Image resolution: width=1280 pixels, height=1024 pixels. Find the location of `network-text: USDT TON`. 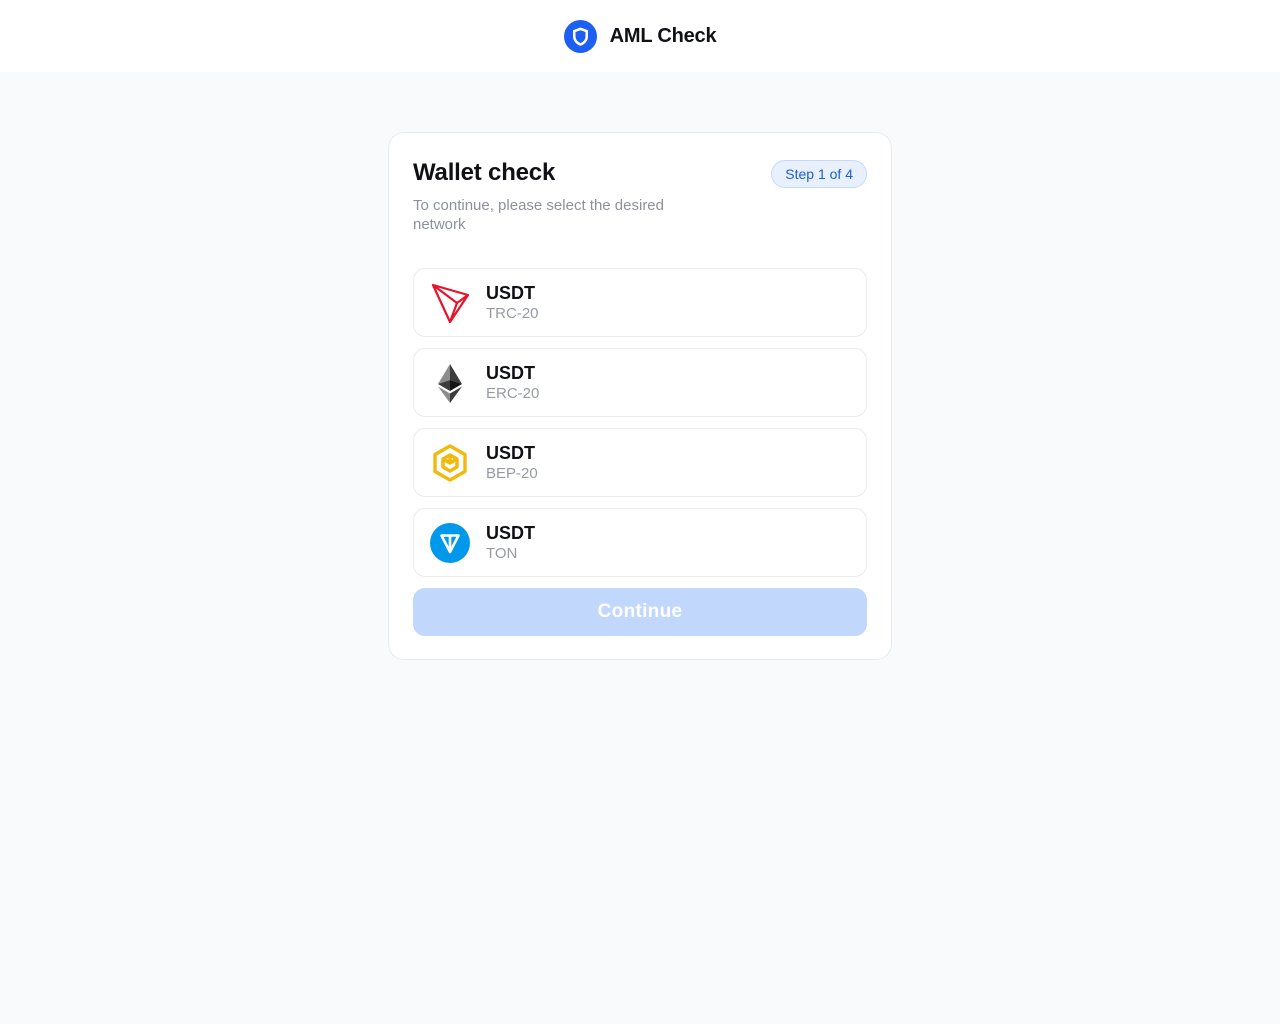

network-text: USDT TON is located at coordinates (510, 543).